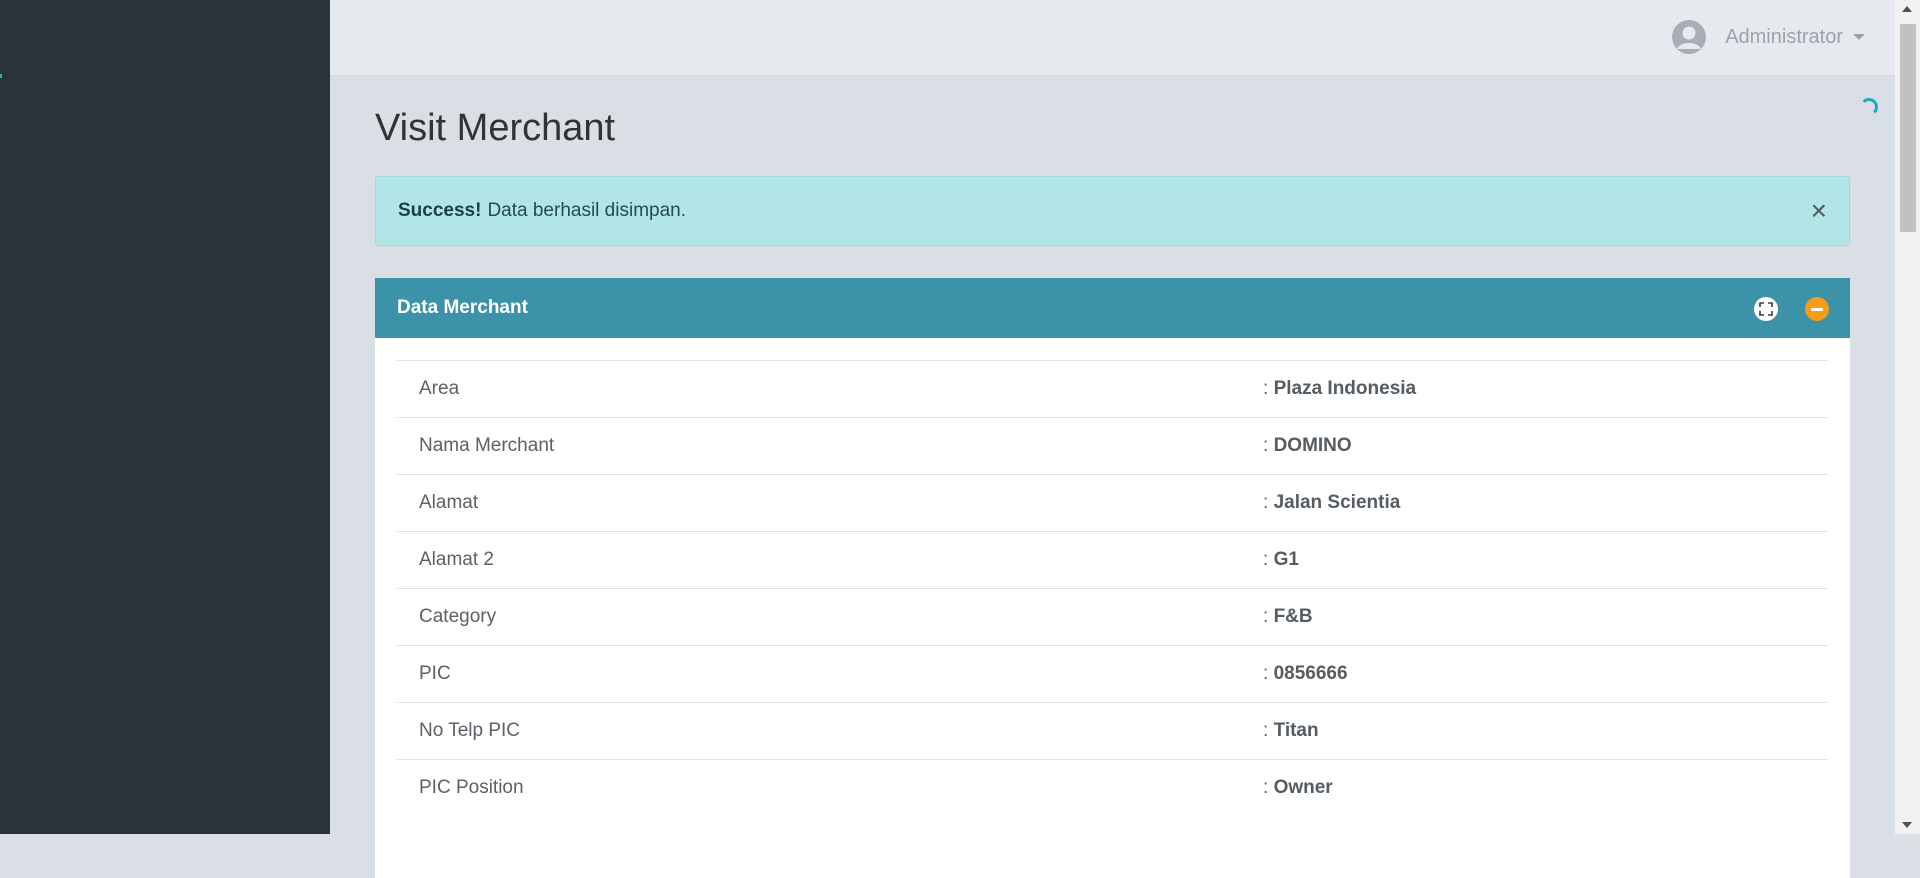 The image size is (1920, 878). Describe the element at coordinates (1534, 617) in the screenshot. I see `row-value: : F&B` at that location.